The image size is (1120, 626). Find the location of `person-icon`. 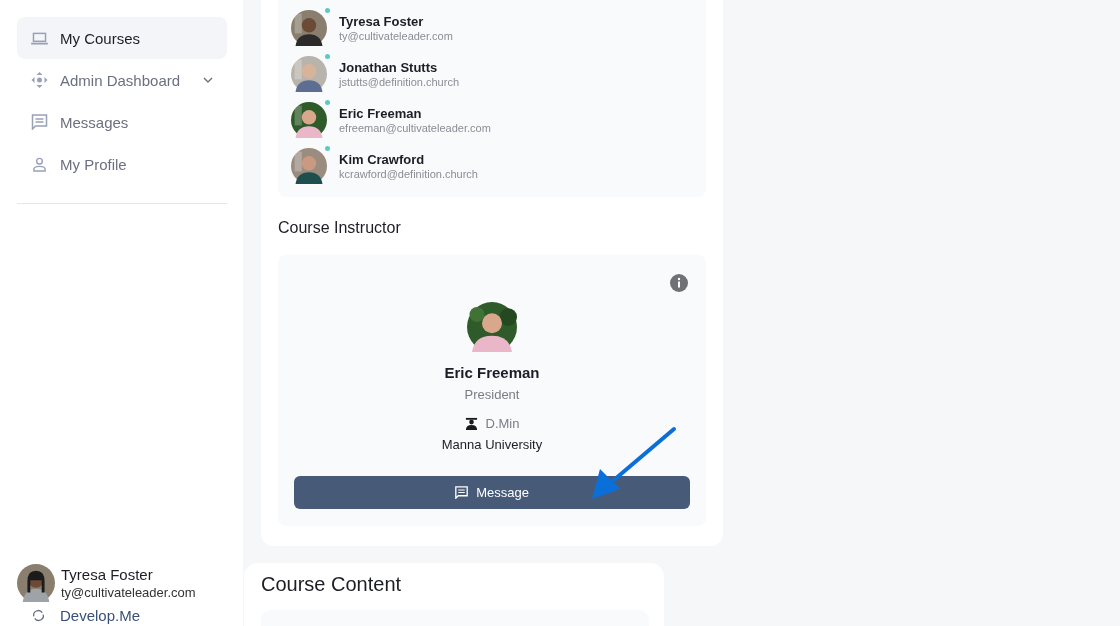

person-icon is located at coordinates (39, 164).